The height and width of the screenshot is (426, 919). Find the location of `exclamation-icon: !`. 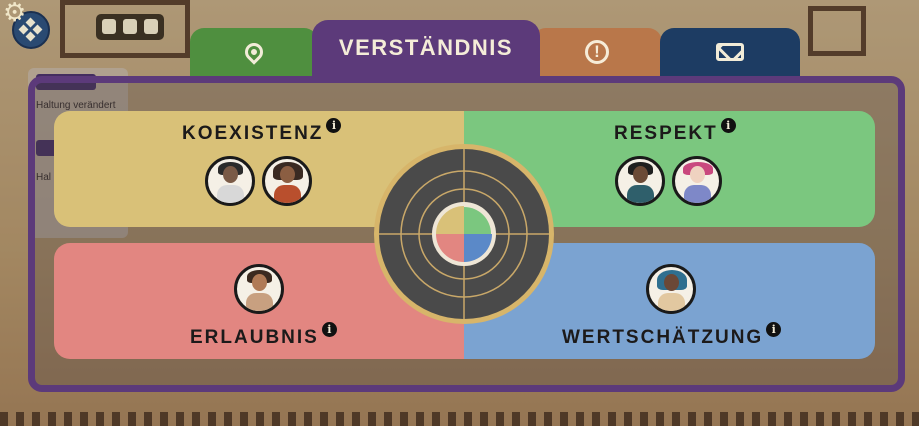

exclamation-icon: ! is located at coordinates (597, 52).